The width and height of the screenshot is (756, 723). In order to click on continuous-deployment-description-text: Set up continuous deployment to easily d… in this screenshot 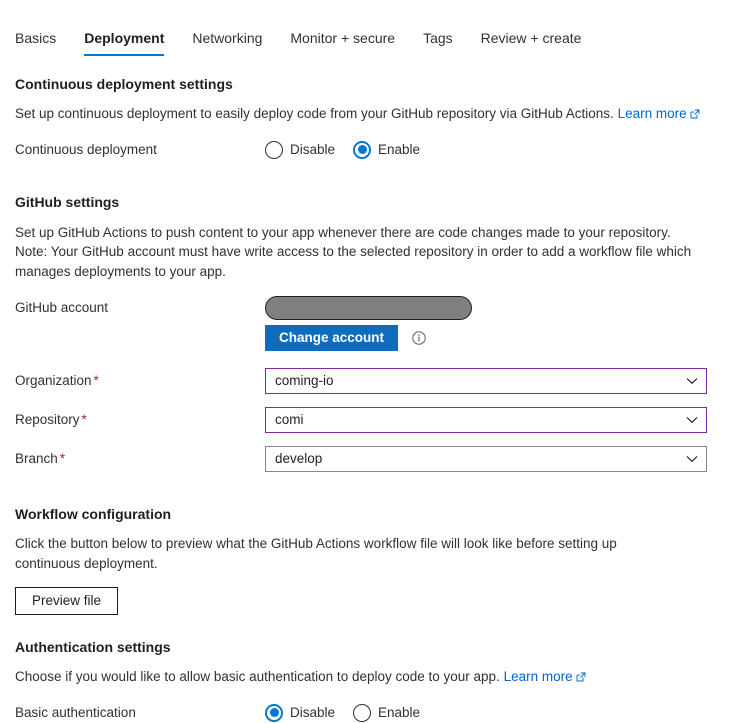, I will do `click(314, 113)`.